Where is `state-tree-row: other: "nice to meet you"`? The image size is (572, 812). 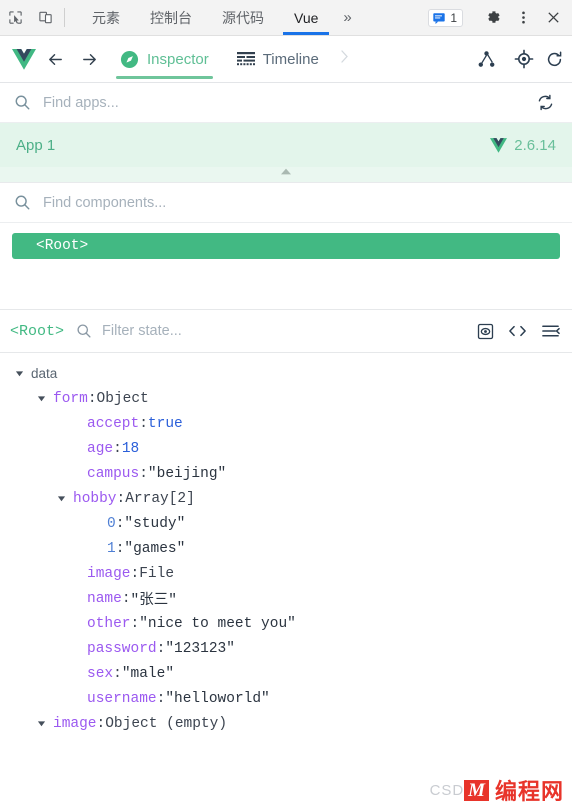 state-tree-row: other: "nice to meet you" is located at coordinates (286, 623).